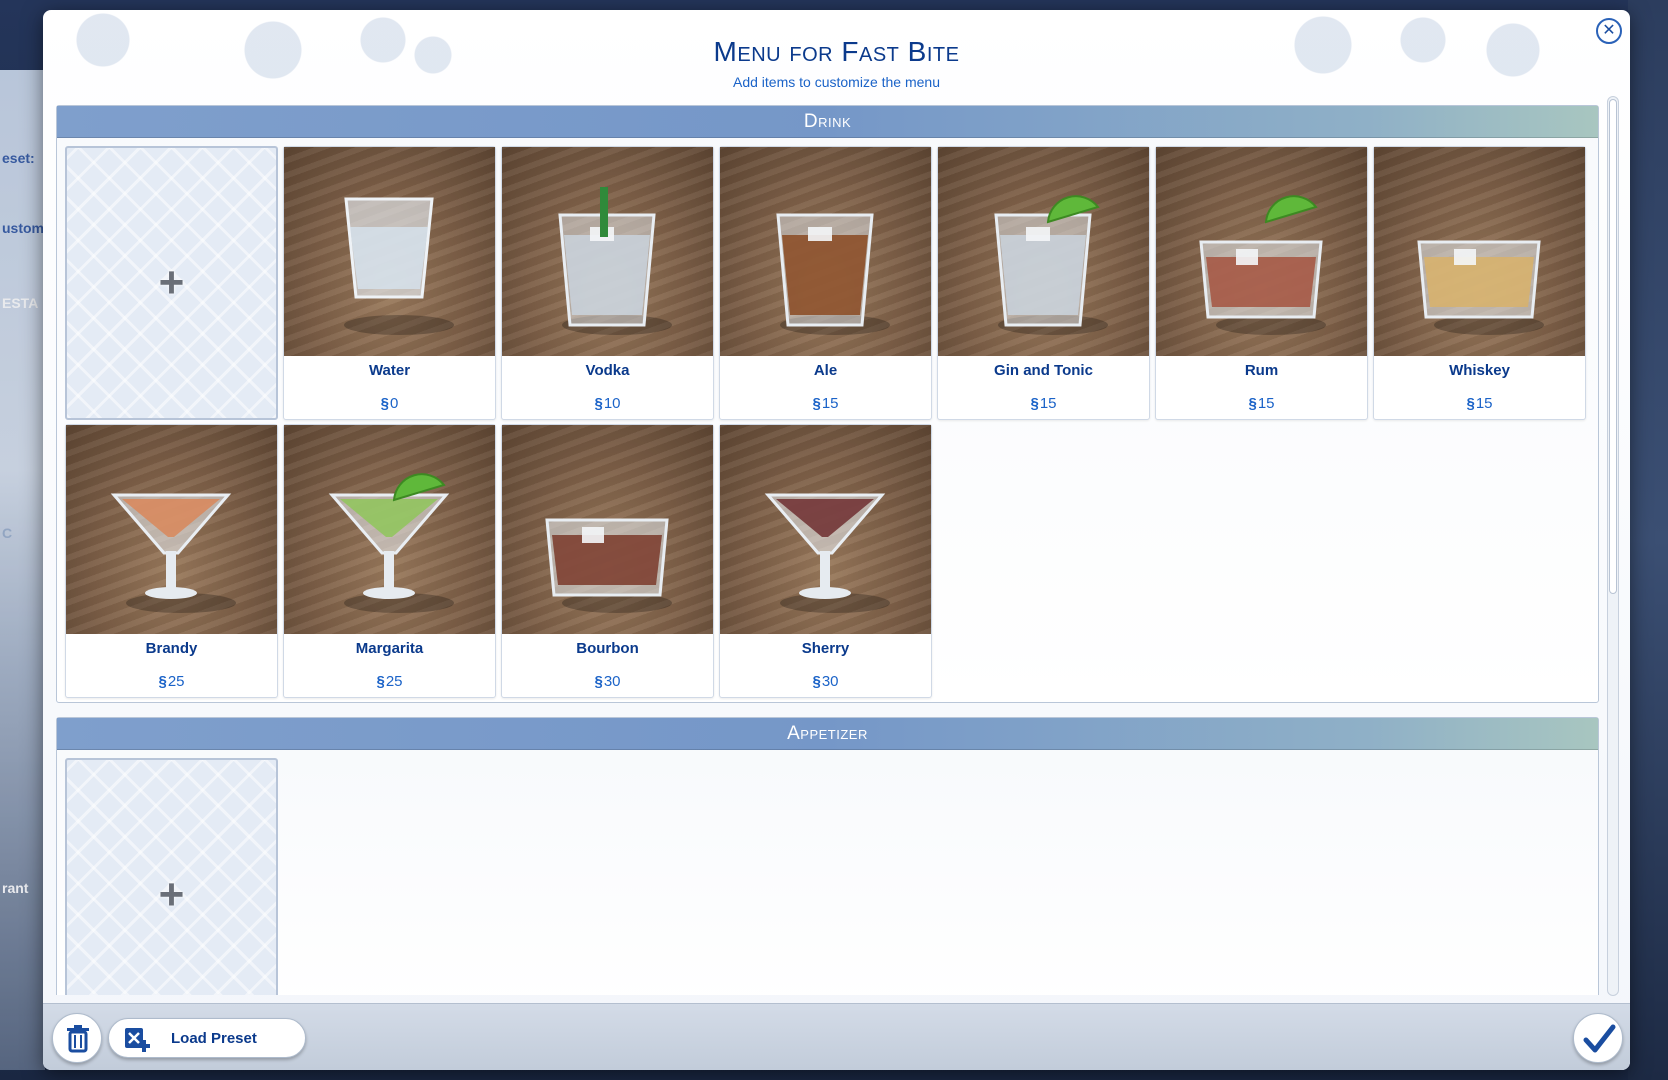 The width and height of the screenshot is (1668, 1080). I want to click on dialog-footer: Load Preset, so click(836, 1036).